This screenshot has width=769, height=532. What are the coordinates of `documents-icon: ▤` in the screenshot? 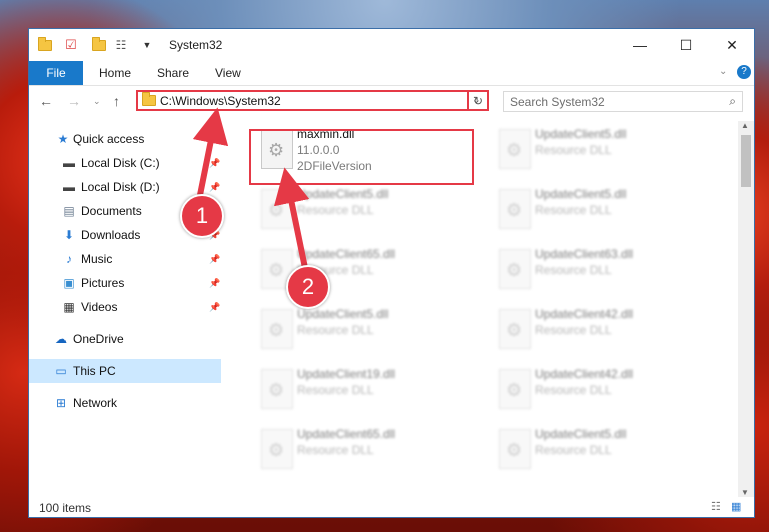 It's located at (69, 211).